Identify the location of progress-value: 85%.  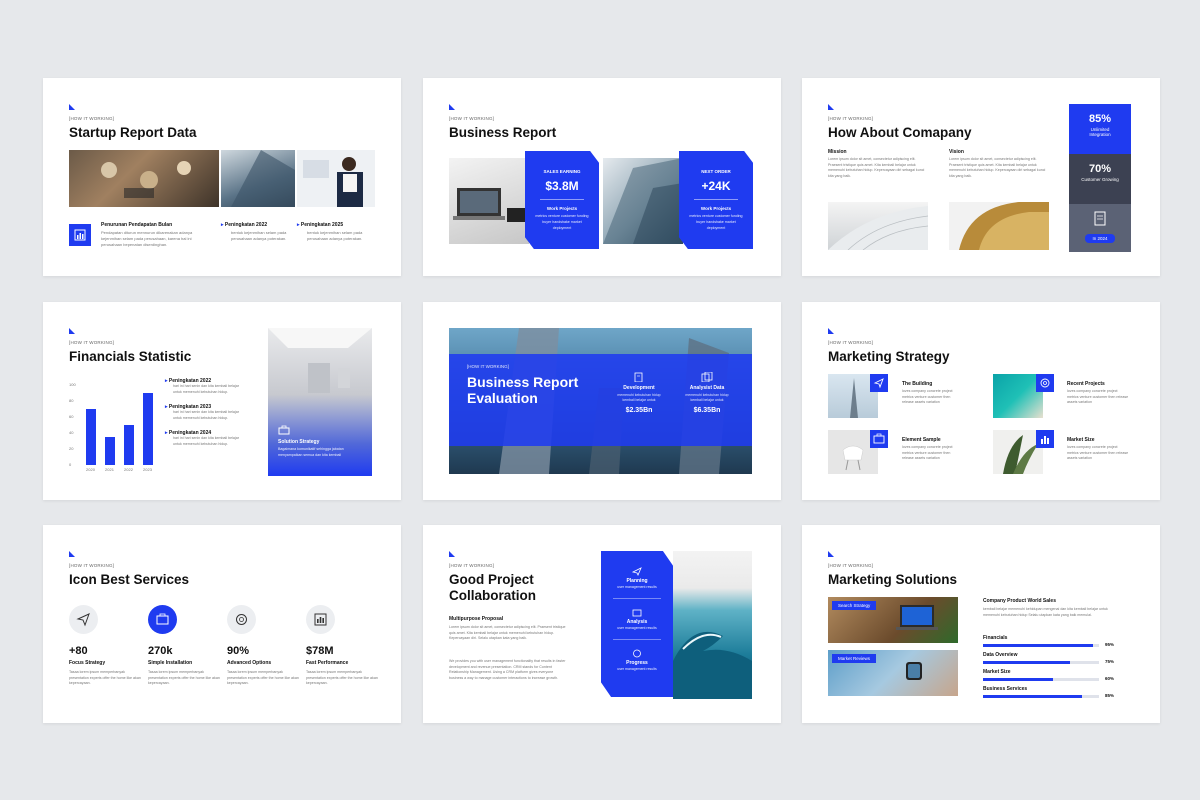
(1110, 695).